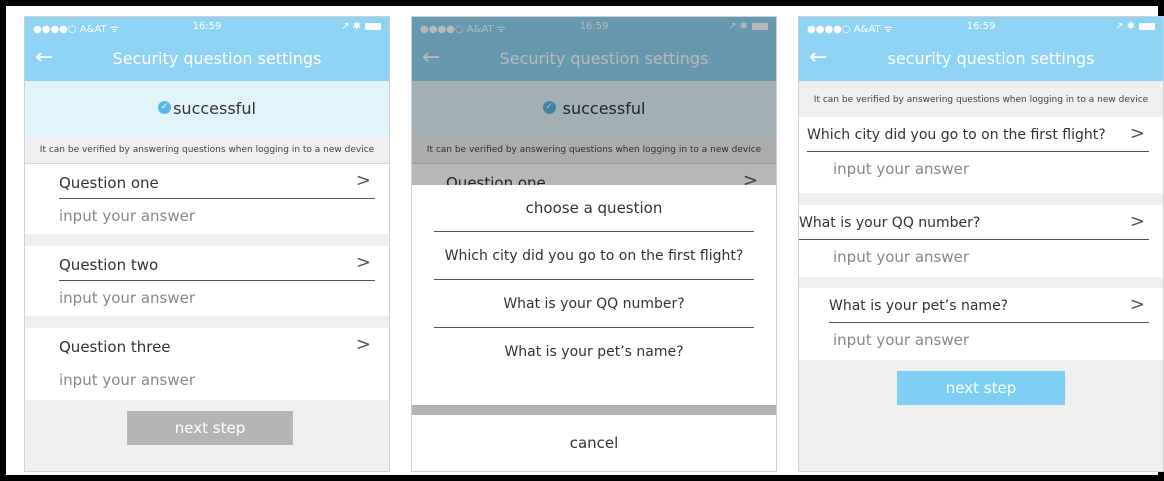 This screenshot has height=481, width=1164. I want to click on page-title: security question settings, so click(991, 58).